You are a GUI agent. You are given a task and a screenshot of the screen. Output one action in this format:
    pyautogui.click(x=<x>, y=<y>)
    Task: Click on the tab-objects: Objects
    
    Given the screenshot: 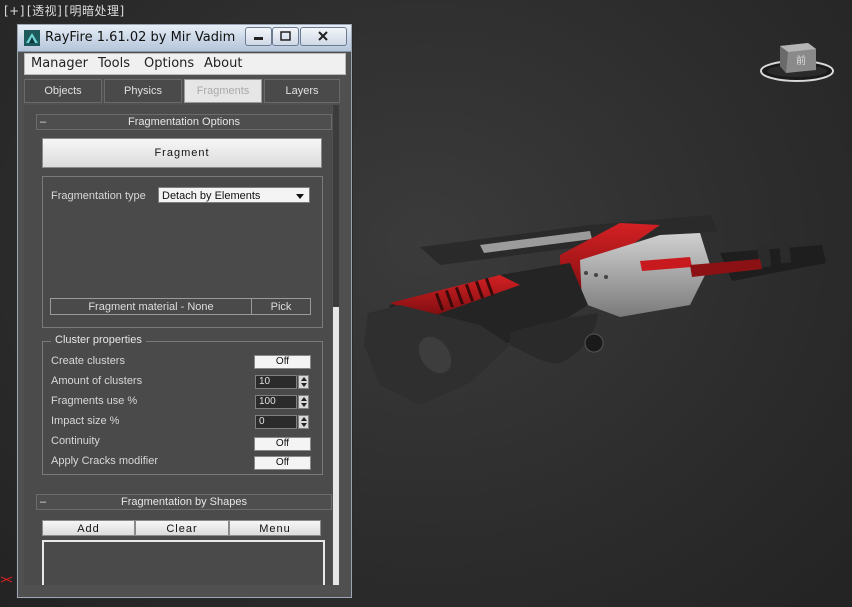 What is the action you would take?
    pyautogui.click(x=63, y=91)
    